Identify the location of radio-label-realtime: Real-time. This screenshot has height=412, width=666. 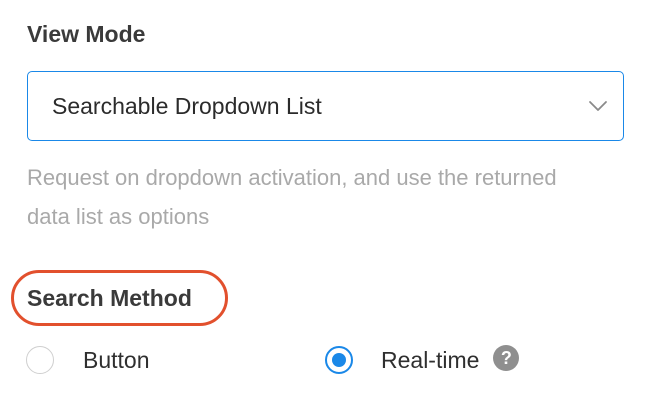
(430, 360).